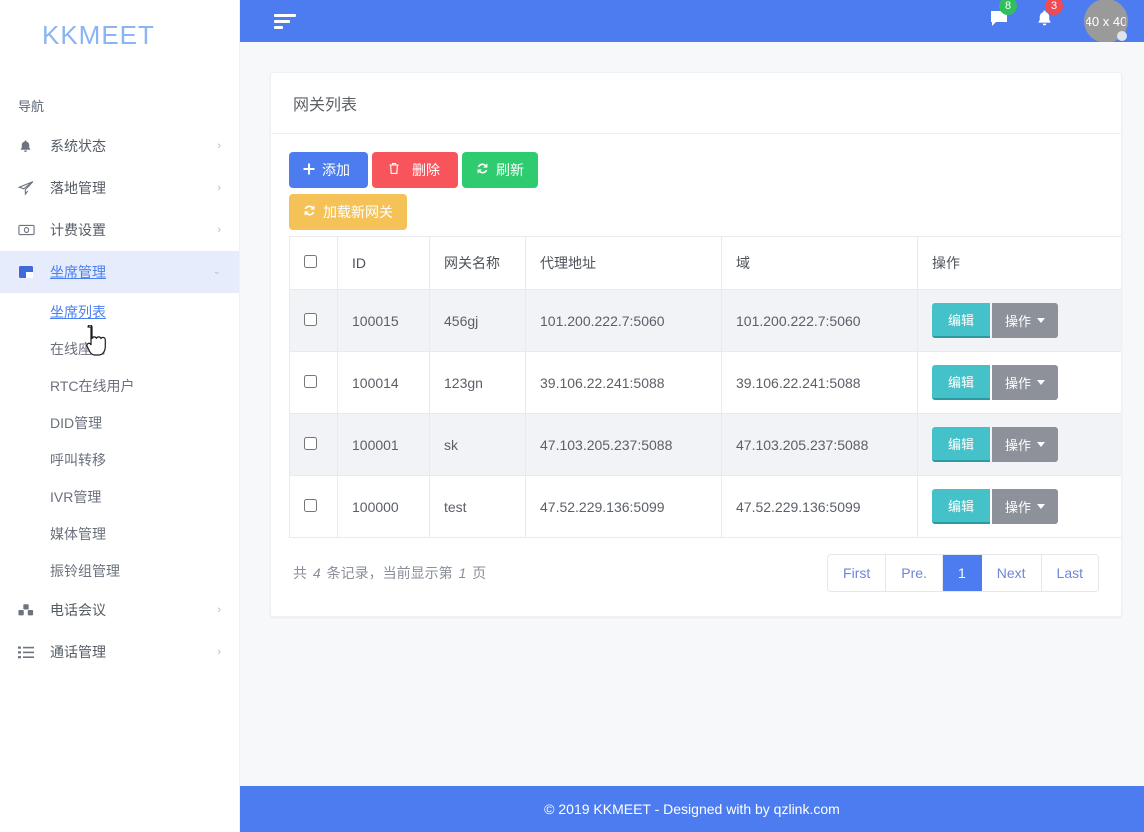 The height and width of the screenshot is (832, 1144). Describe the element at coordinates (479, 573) in the screenshot. I see `record-suffix: 页` at that location.